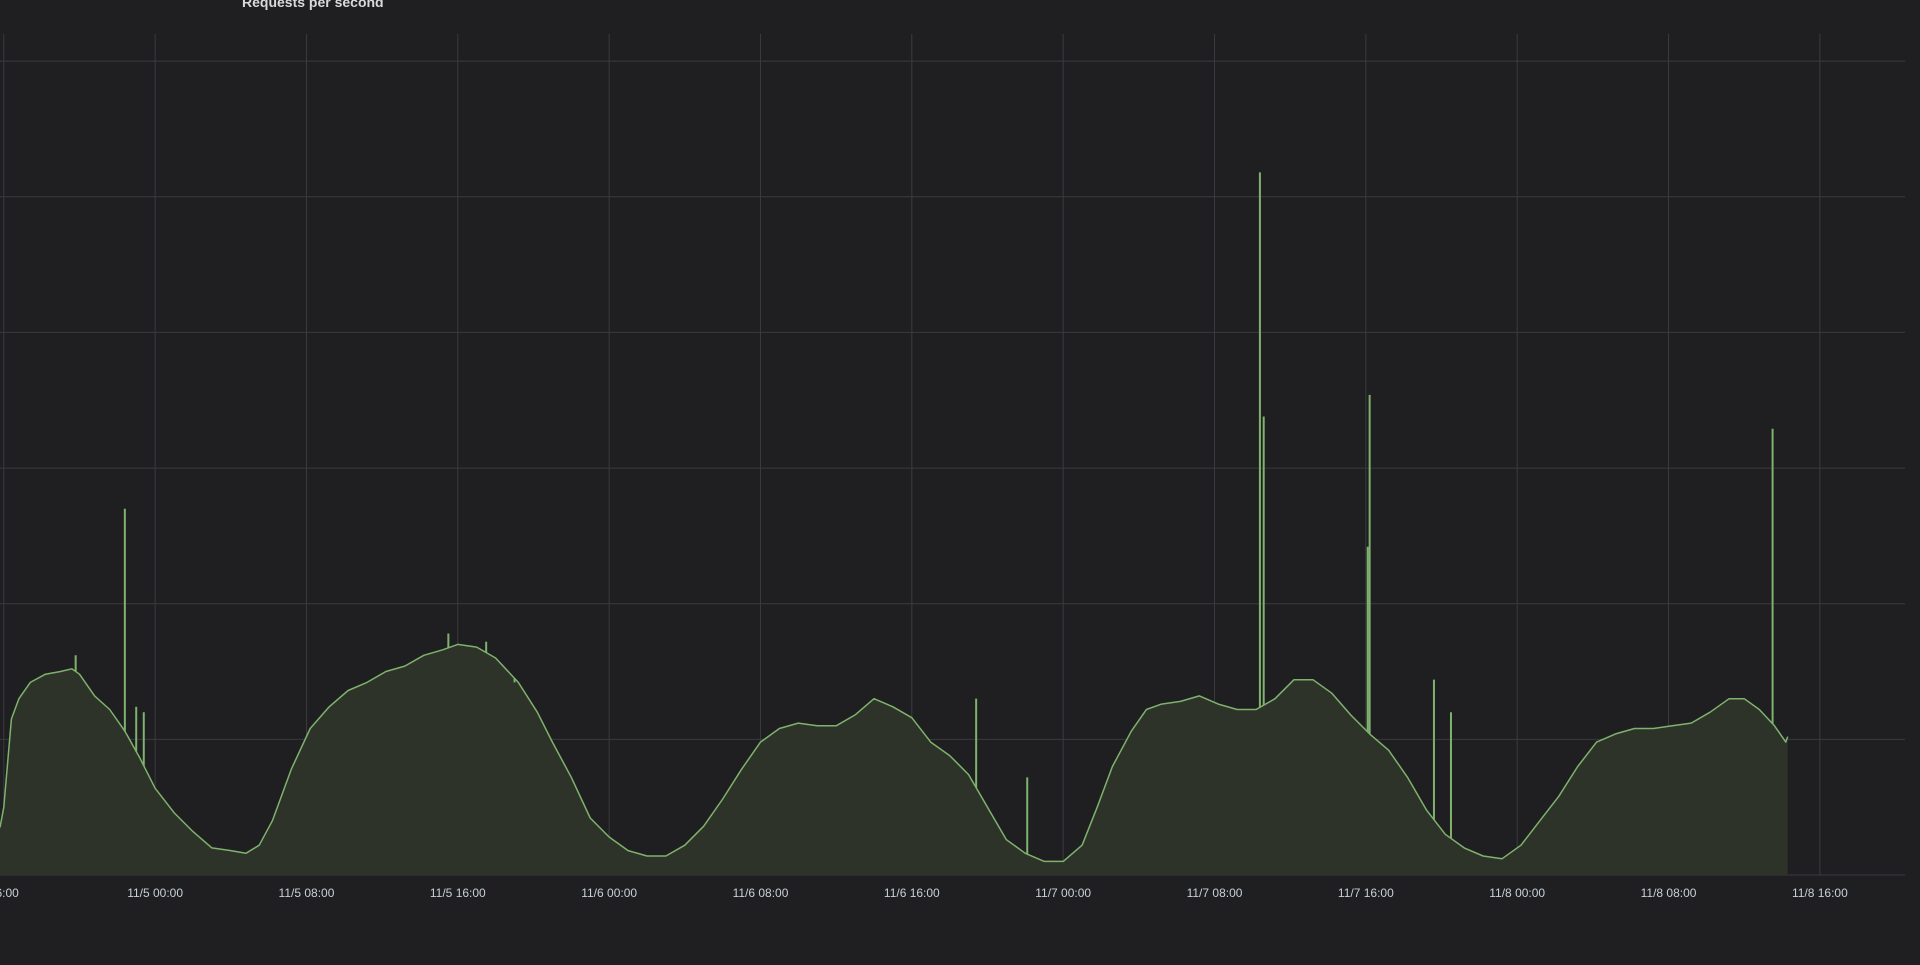 This screenshot has width=1920, height=965. Describe the element at coordinates (1215, 893) in the screenshot. I see `x-tick-label: 11/7 08:00` at that location.